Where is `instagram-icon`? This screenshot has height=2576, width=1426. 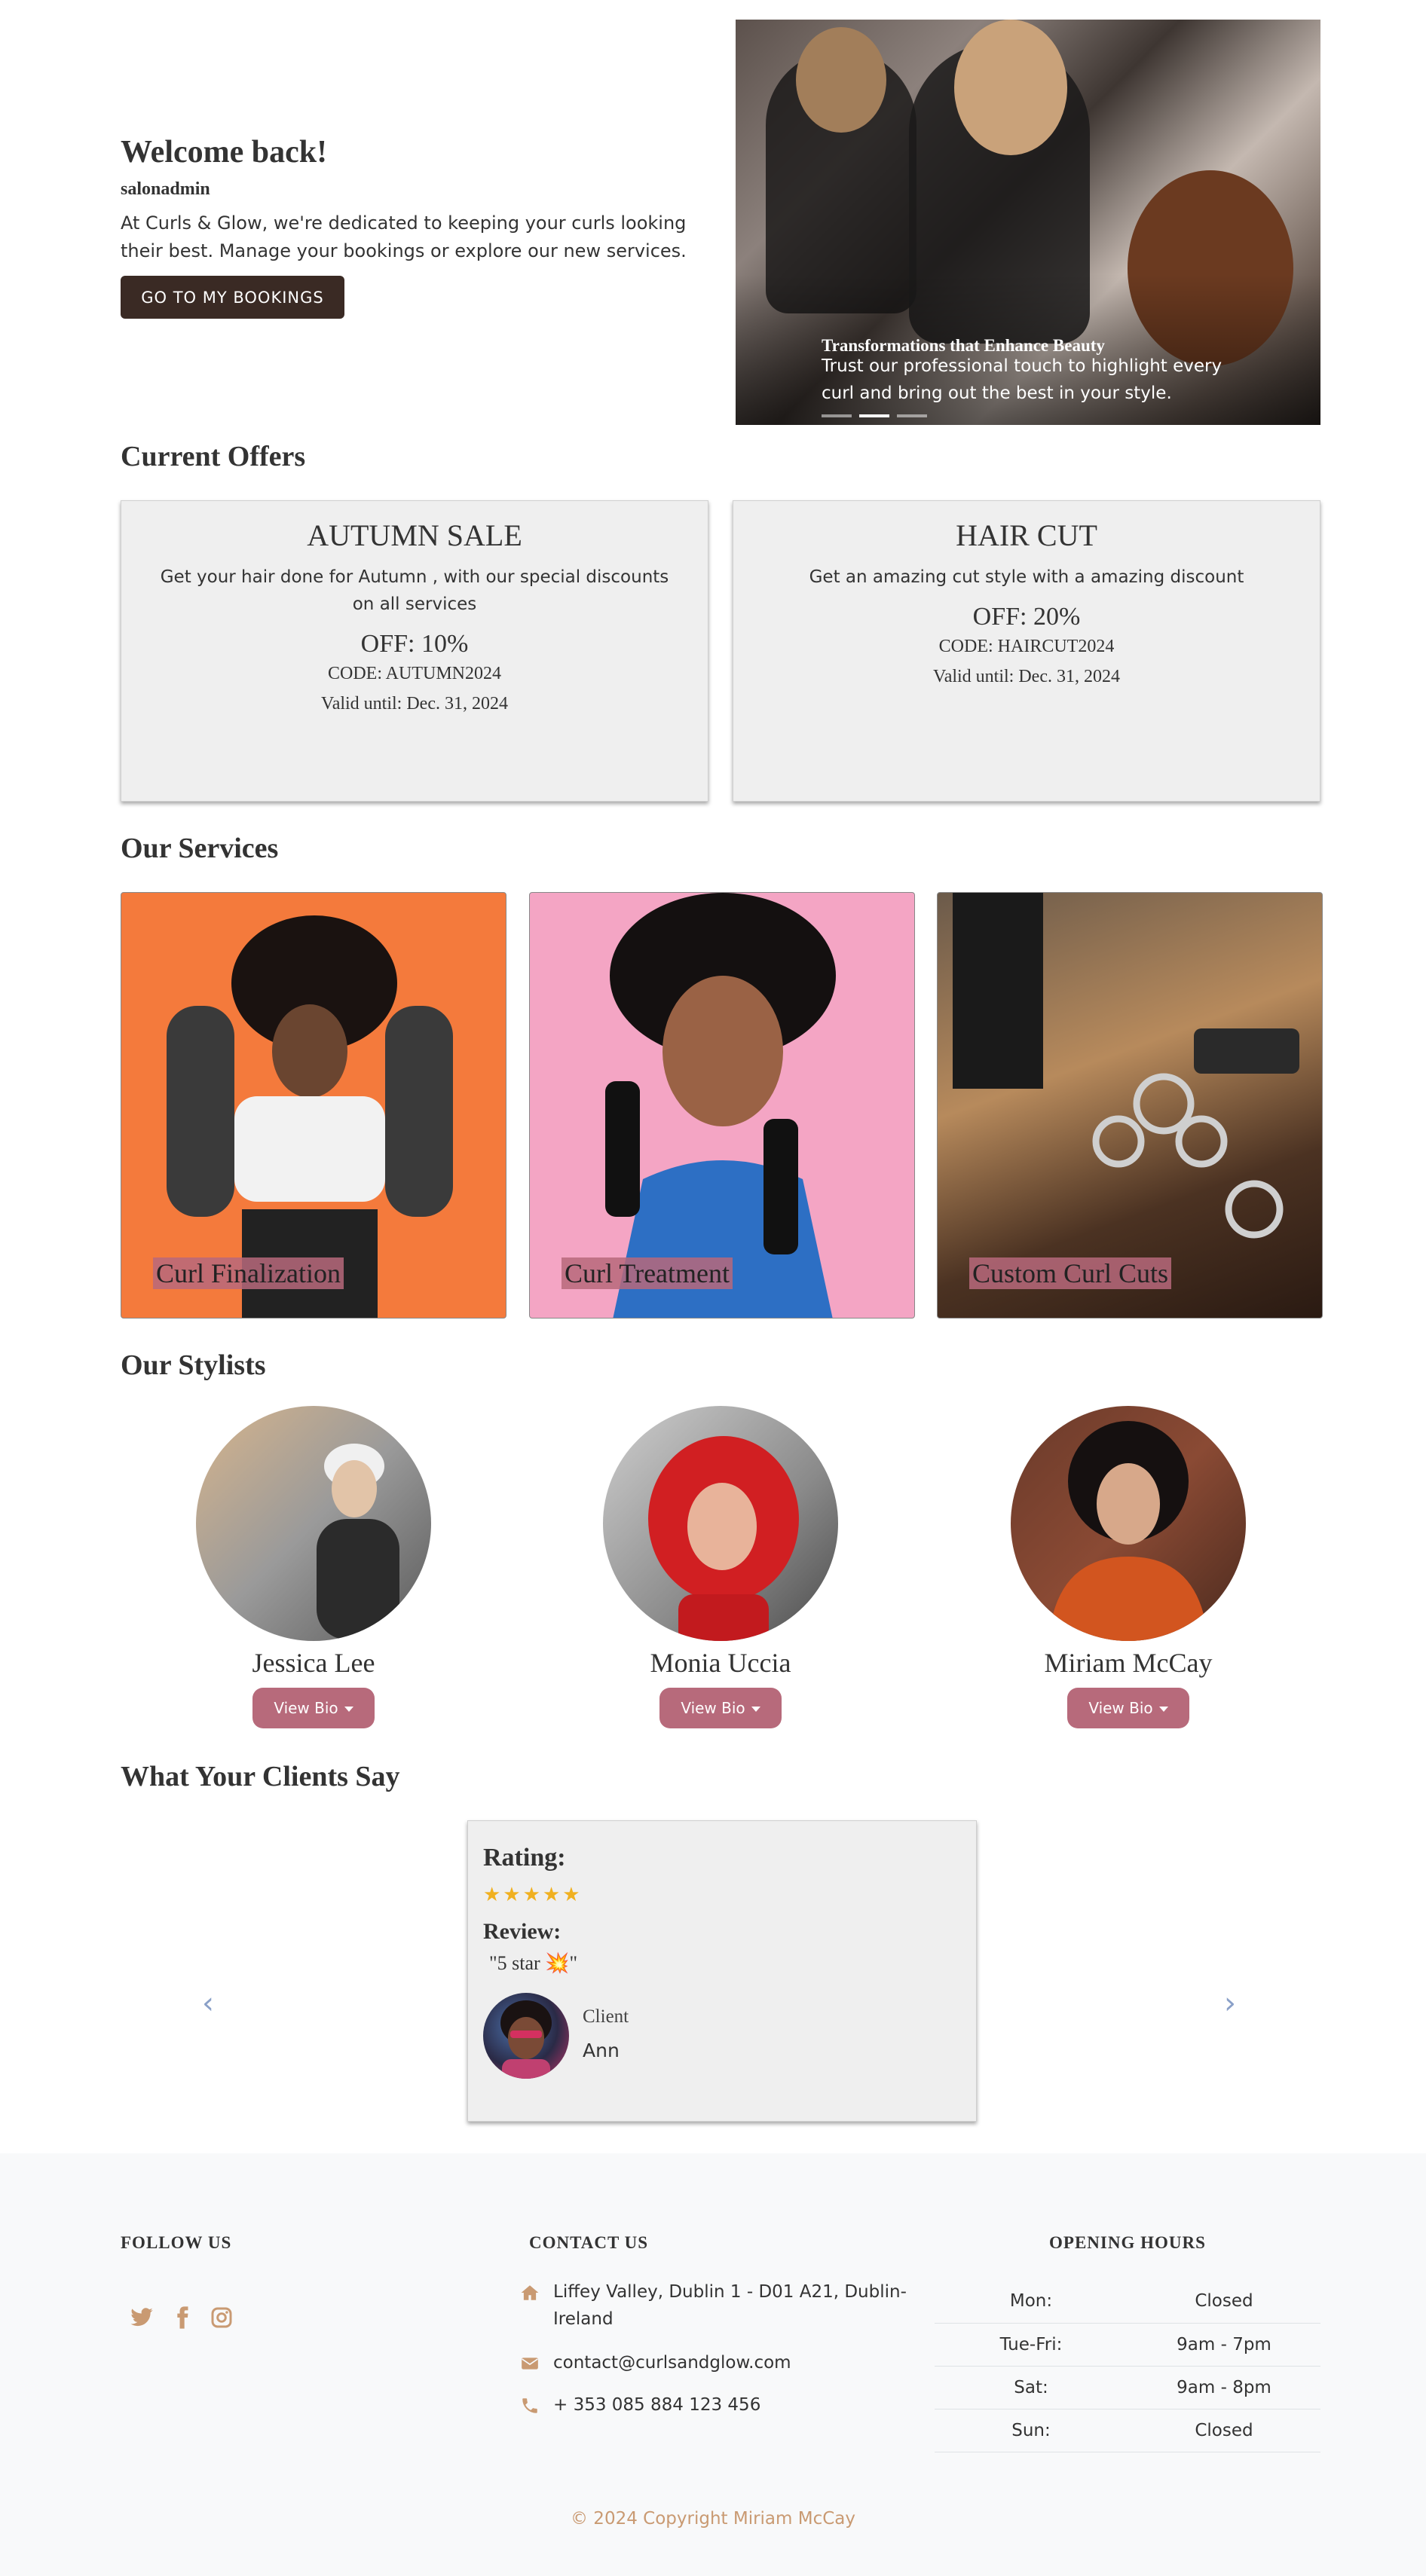 instagram-icon is located at coordinates (222, 2318).